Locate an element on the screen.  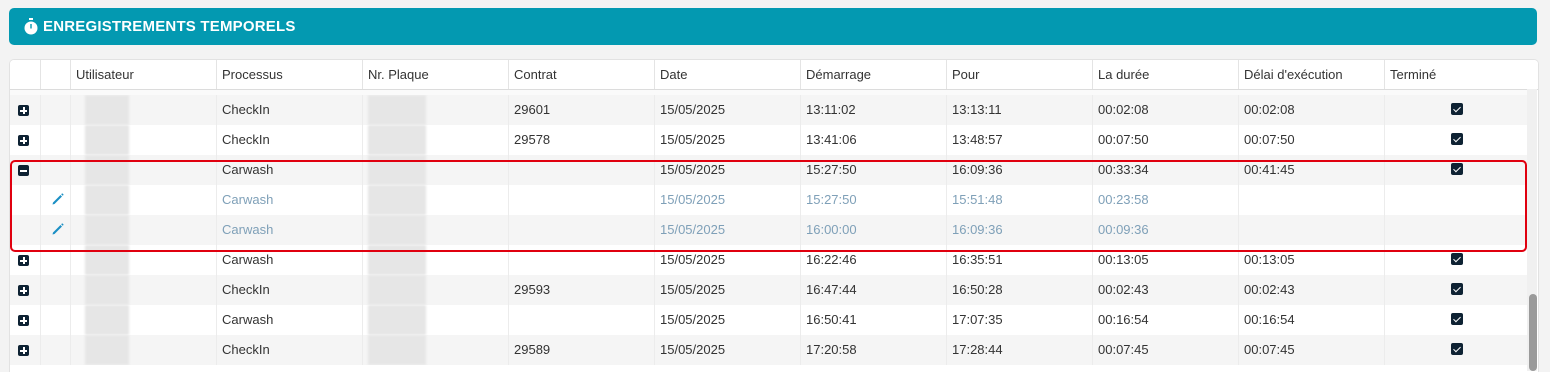
cell-expand is located at coordinates (25, 260).